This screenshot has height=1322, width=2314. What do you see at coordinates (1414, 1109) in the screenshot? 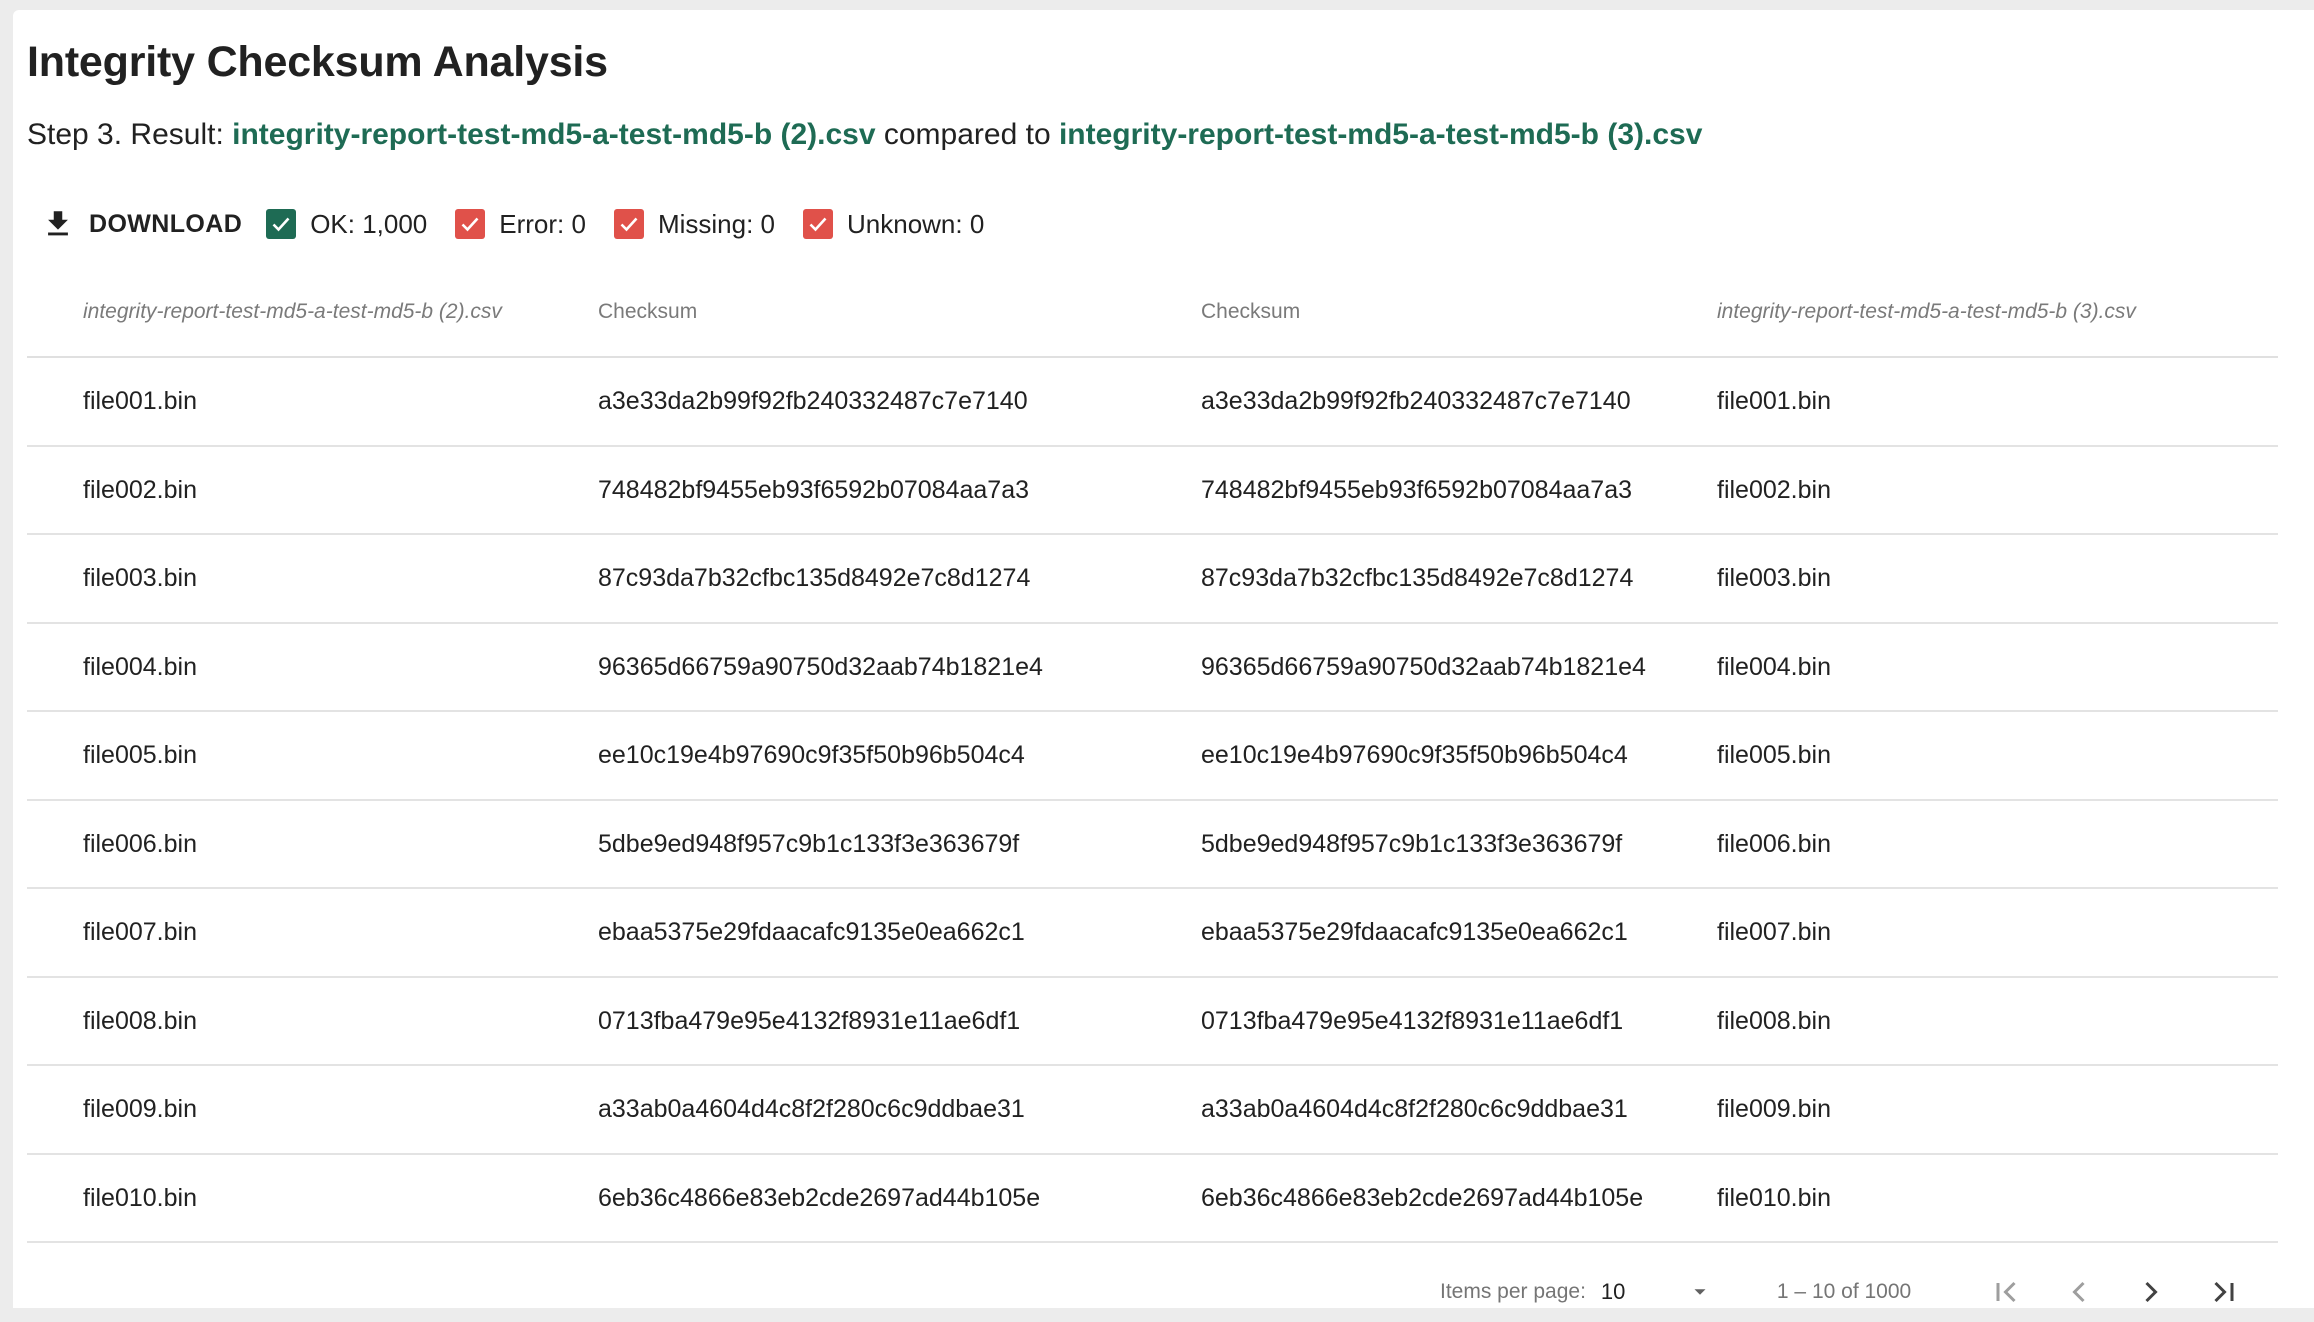
I see `cell-checksum-b: a33ab0a4604d4c8f2f280c6c9ddbae31` at bounding box center [1414, 1109].